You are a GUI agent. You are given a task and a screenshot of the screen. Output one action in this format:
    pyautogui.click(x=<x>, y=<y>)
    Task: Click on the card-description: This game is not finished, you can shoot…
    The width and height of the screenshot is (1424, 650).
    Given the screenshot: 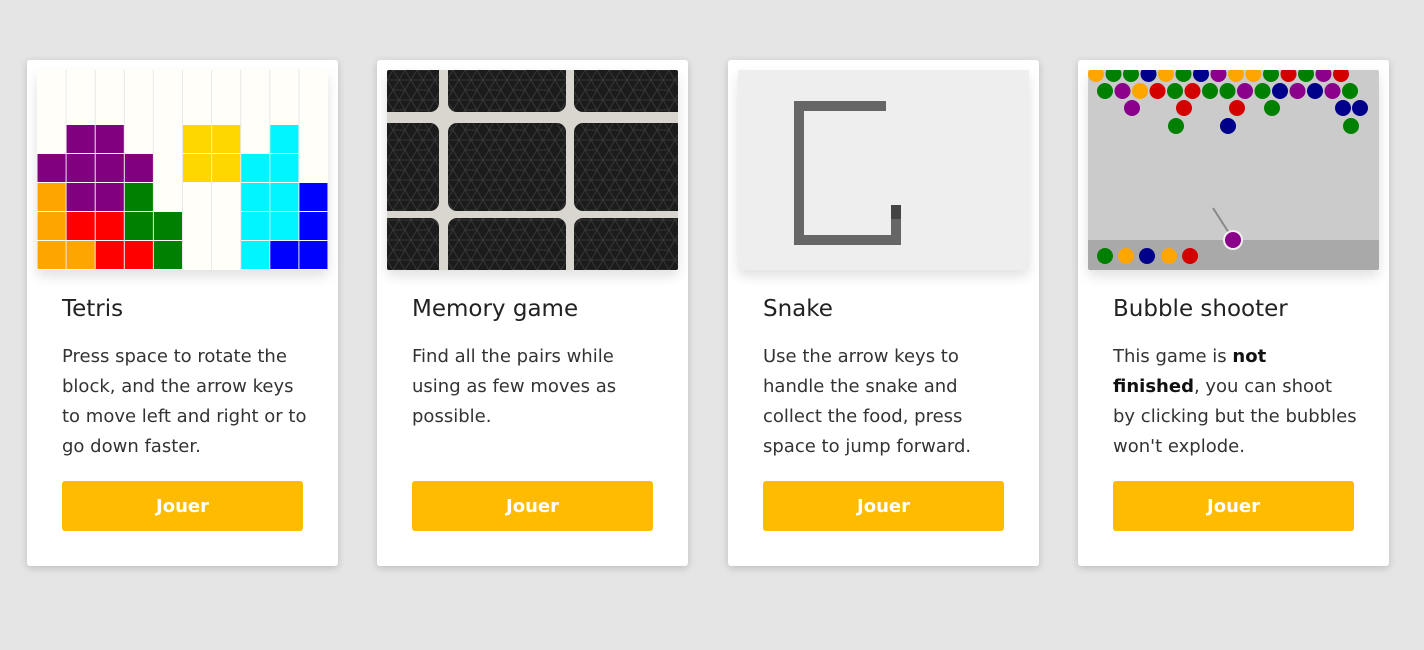 What is the action you would take?
    pyautogui.click(x=1235, y=401)
    